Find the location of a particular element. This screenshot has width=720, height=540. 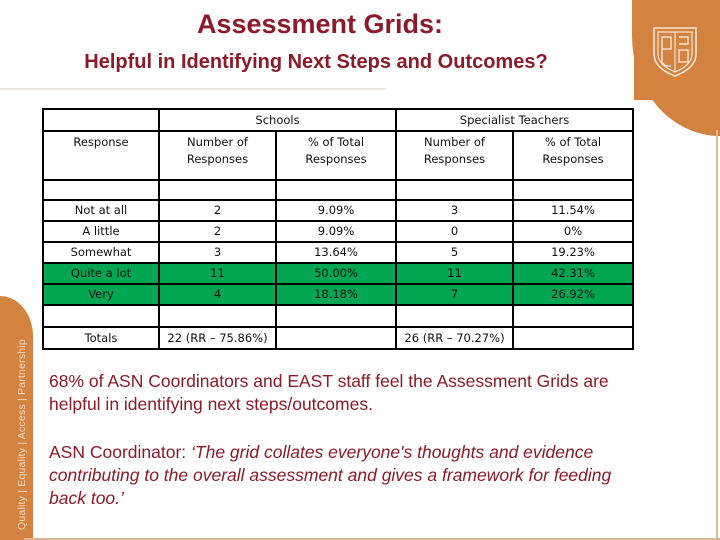

schools-percent-cell: 18.18% is located at coordinates (336, 294).